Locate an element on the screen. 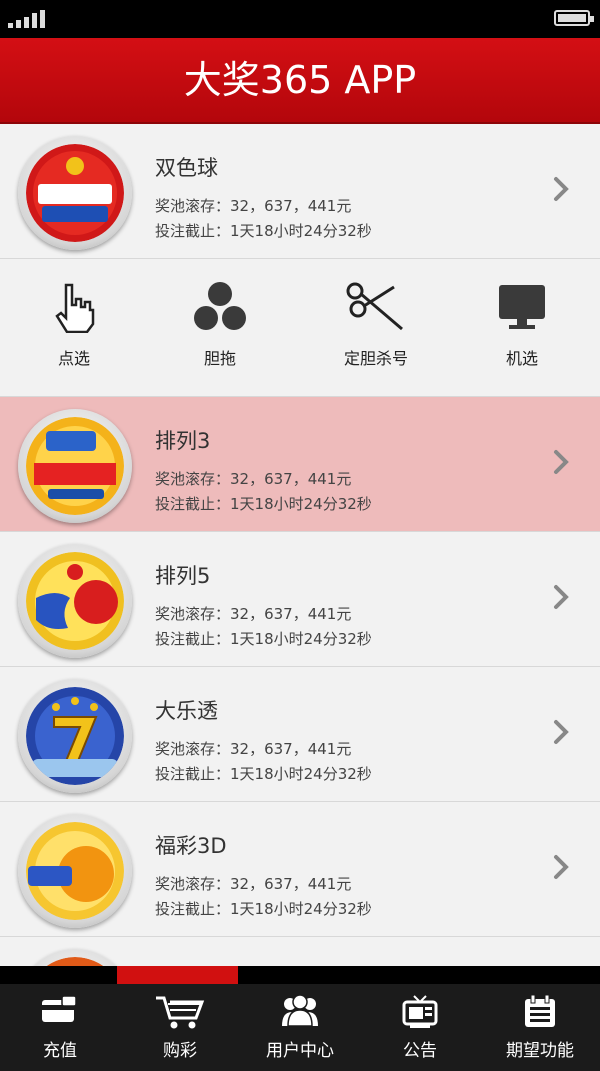 This screenshot has height=1071, width=600. three-balls-icon is located at coordinates (220, 306).